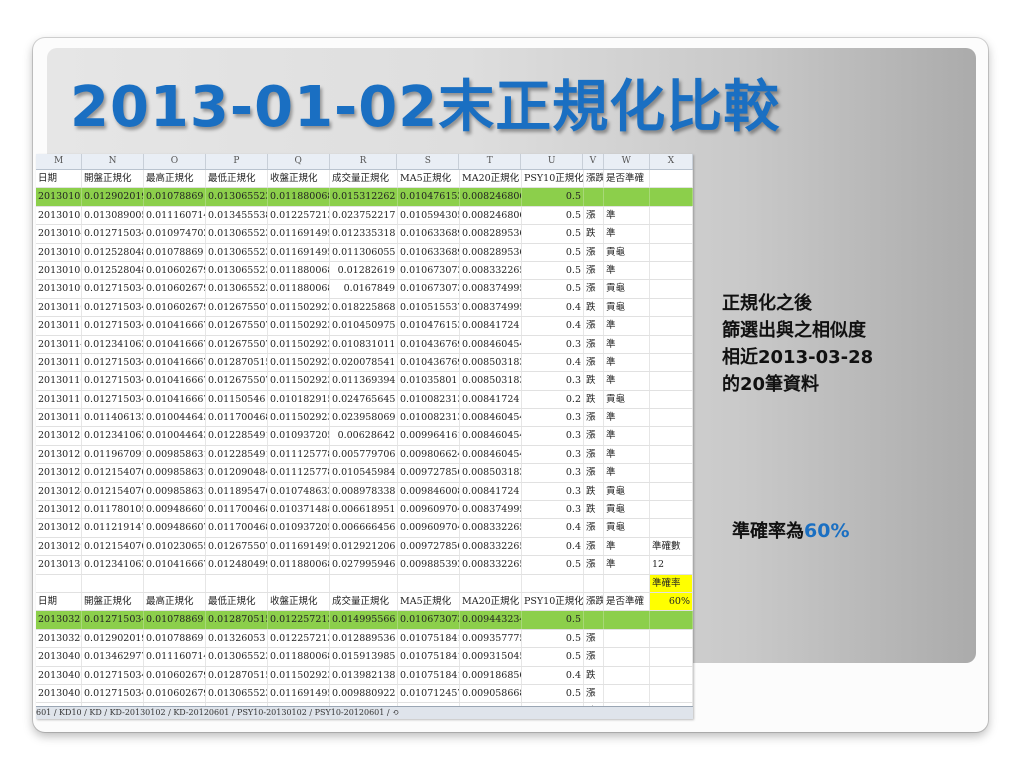  Describe the element at coordinates (175, 565) in the screenshot. I see `table-cell: 0.010416667` at that location.